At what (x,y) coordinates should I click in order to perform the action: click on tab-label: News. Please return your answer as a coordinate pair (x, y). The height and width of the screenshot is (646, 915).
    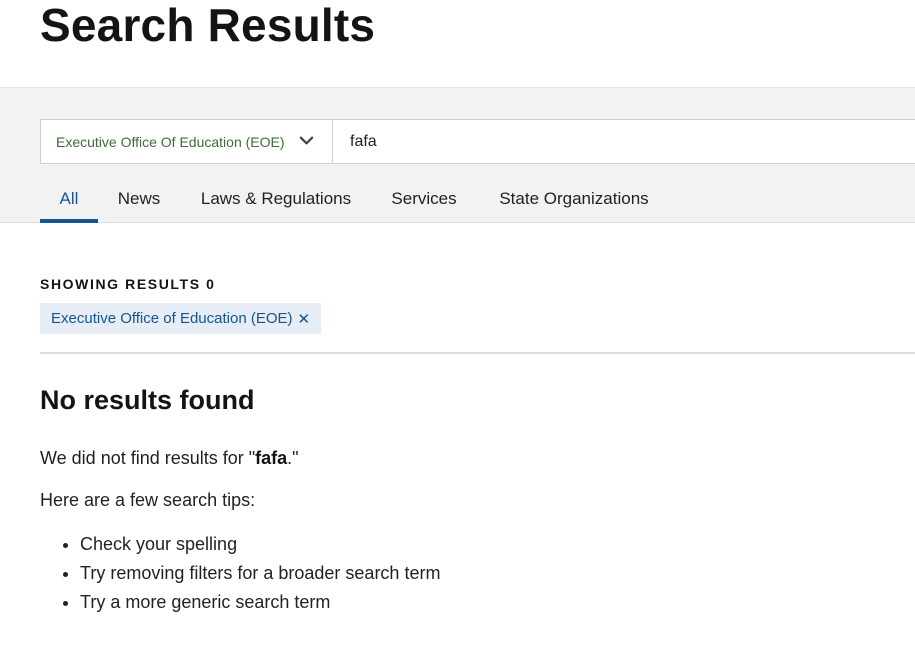
    Looking at the image, I should click on (139, 198).